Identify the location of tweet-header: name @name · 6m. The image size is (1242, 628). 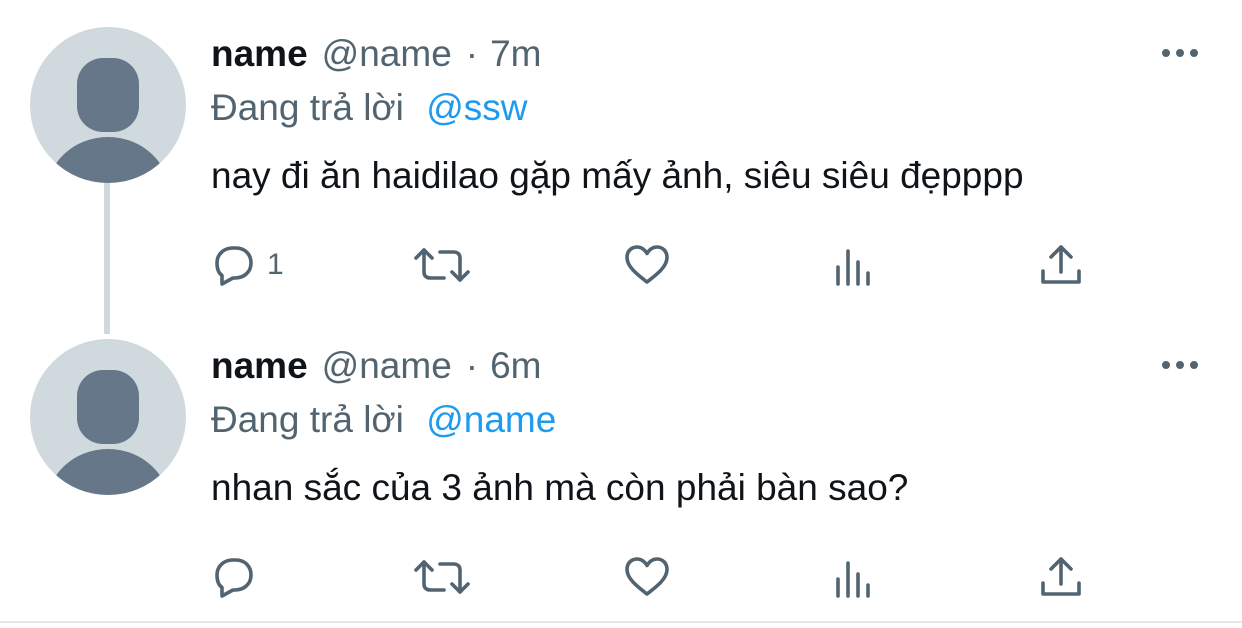
(376, 366).